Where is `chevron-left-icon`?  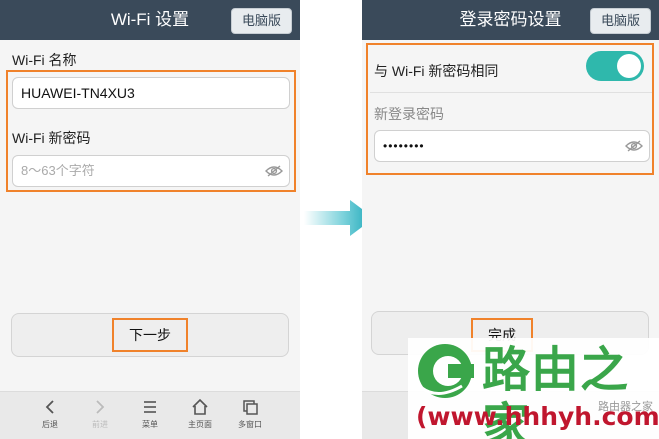 chevron-left-icon is located at coordinates (49, 407).